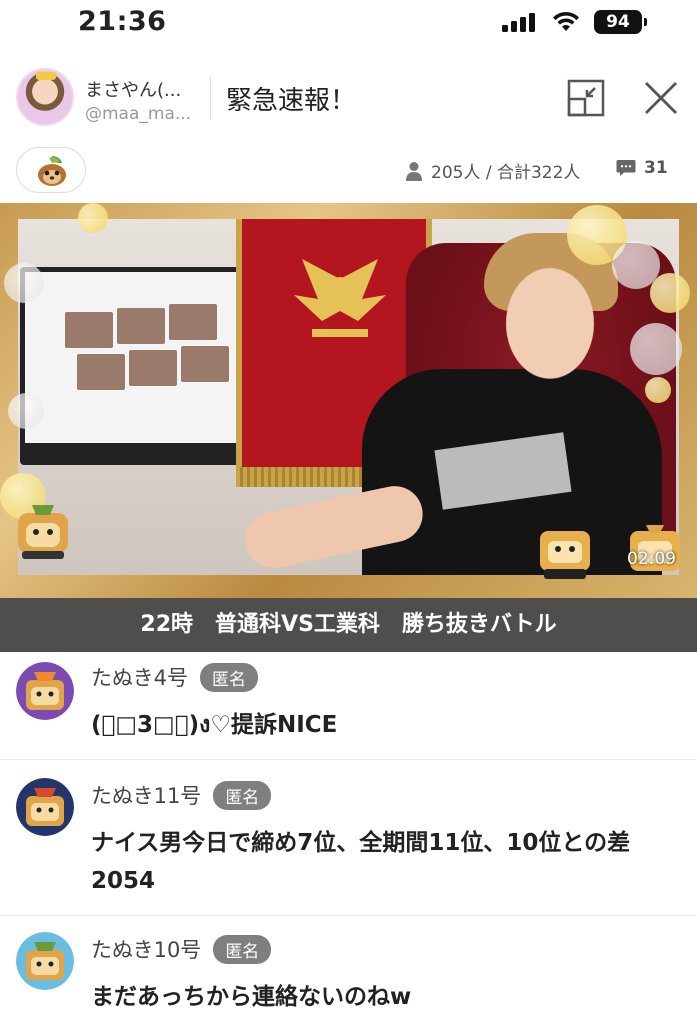 The height and width of the screenshot is (1024, 697). I want to click on comment-text: まだあっちから連絡ないのねw, so click(251, 997).